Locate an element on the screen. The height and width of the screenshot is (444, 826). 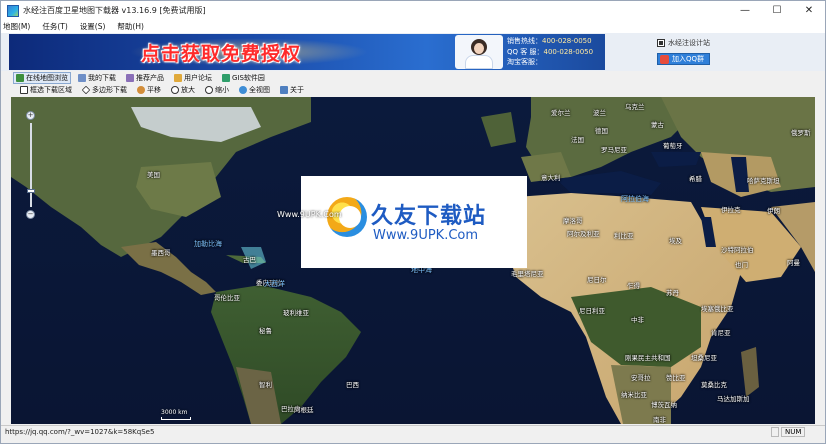
label-yemen: 也门 is located at coordinates (741, 265).